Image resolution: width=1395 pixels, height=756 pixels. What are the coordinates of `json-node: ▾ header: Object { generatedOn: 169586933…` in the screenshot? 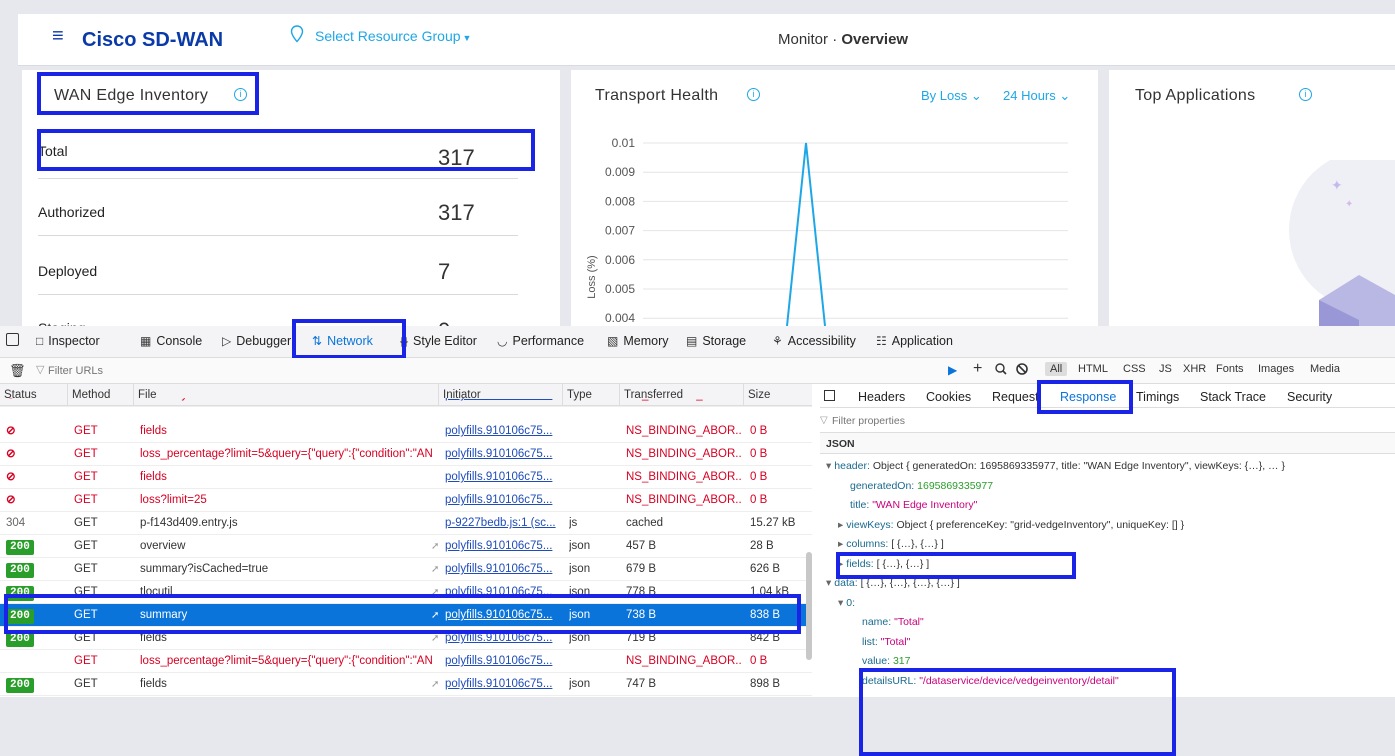 It's located at (1055, 466).